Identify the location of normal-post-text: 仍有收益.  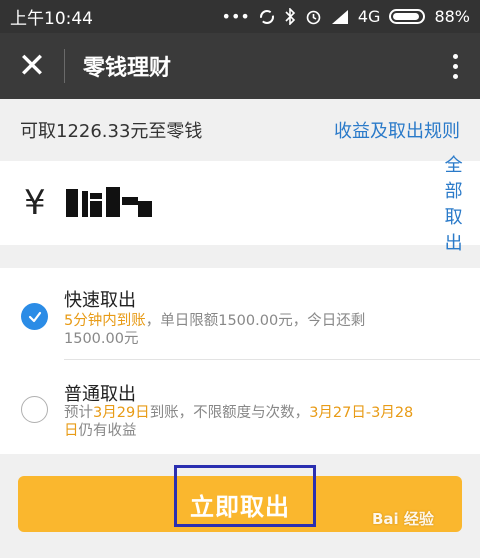
(107, 431).